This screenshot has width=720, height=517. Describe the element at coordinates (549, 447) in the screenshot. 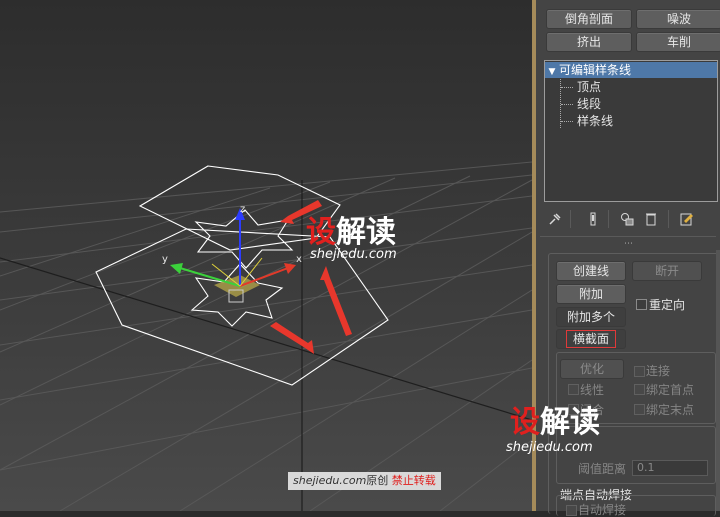

I see `watermark-url-panel: shejiedu.com` at that location.